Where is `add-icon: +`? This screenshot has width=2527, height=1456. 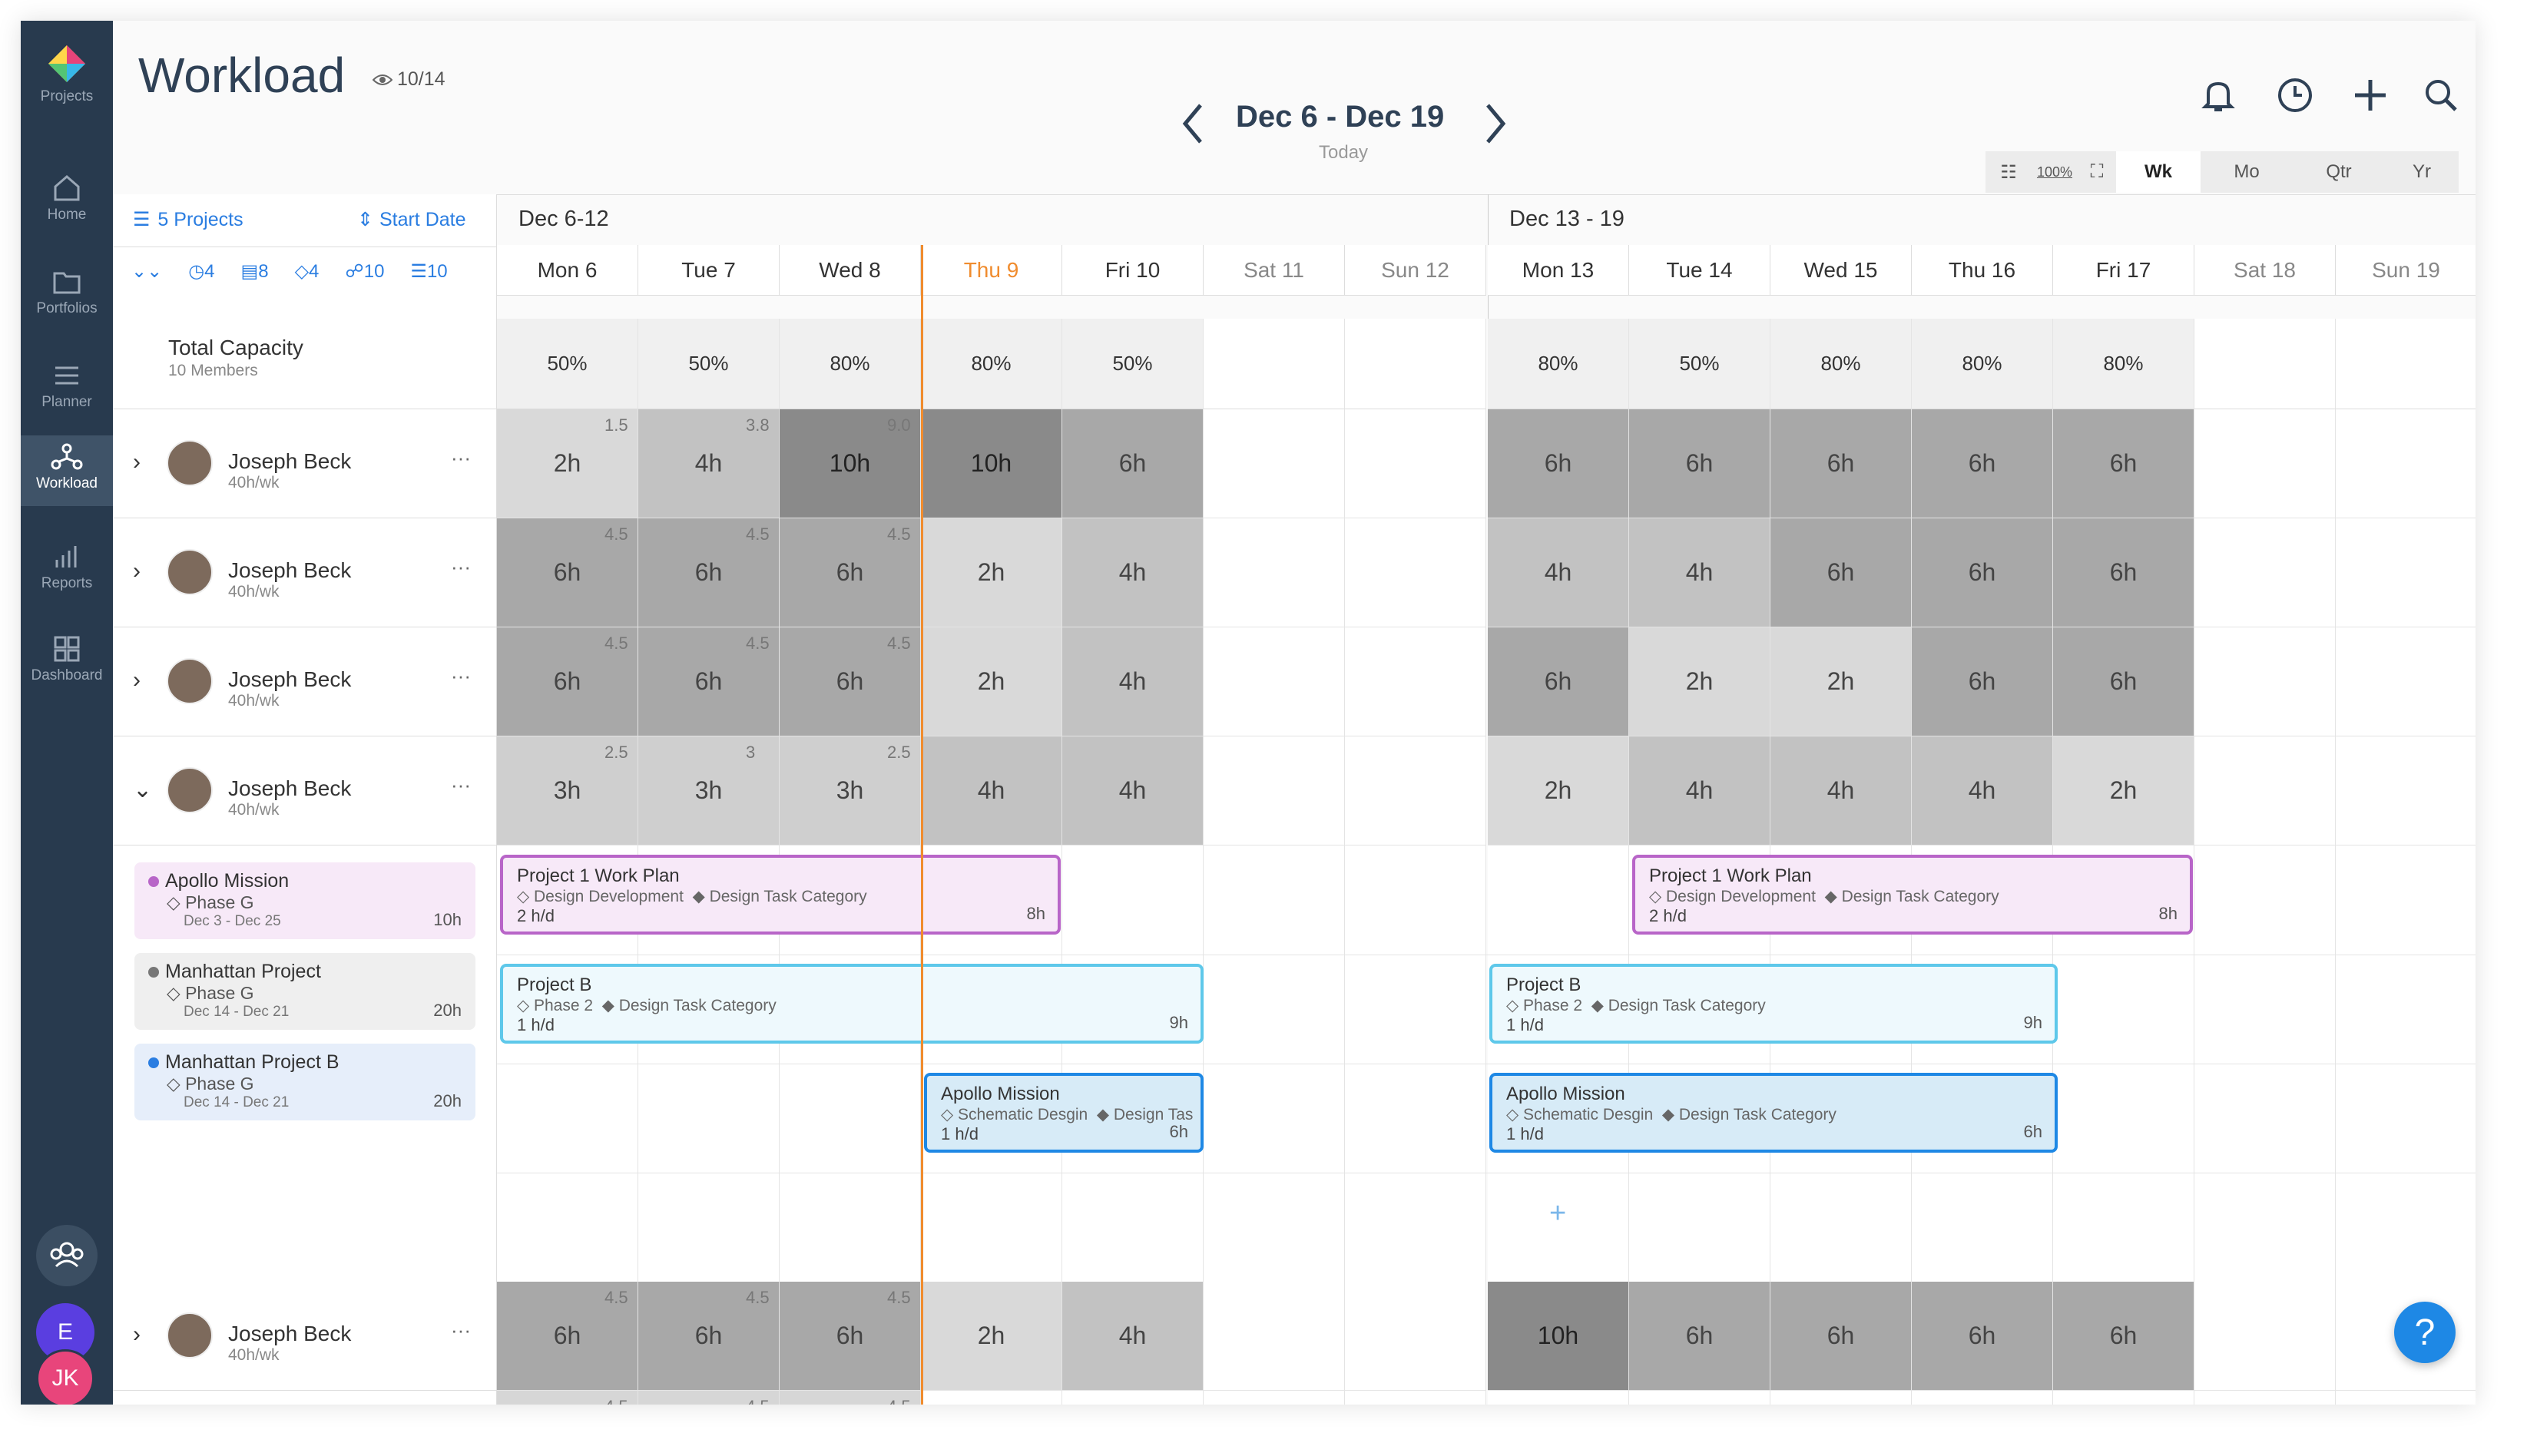 add-icon: + is located at coordinates (1558, 1213).